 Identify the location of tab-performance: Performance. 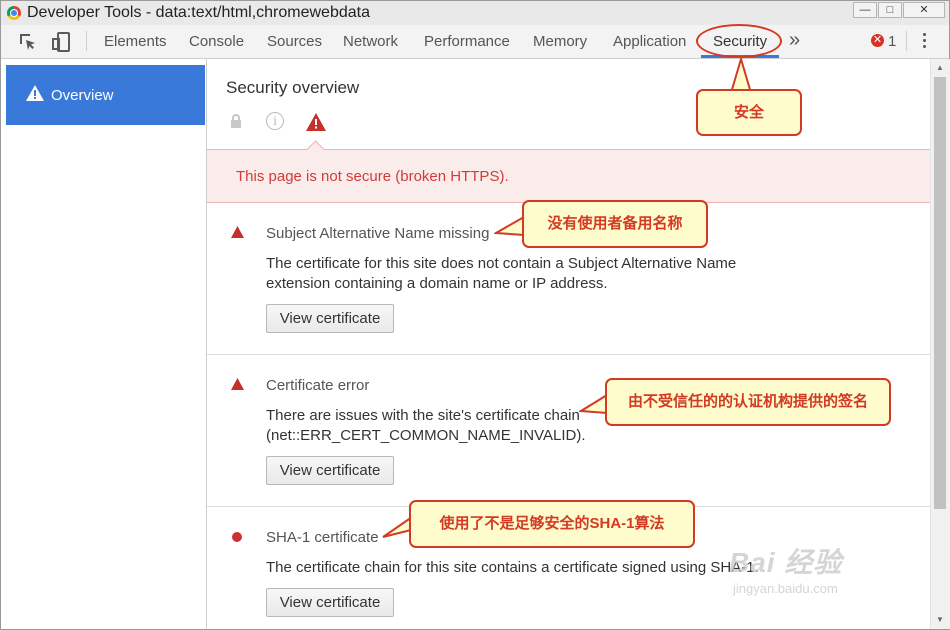
(467, 41).